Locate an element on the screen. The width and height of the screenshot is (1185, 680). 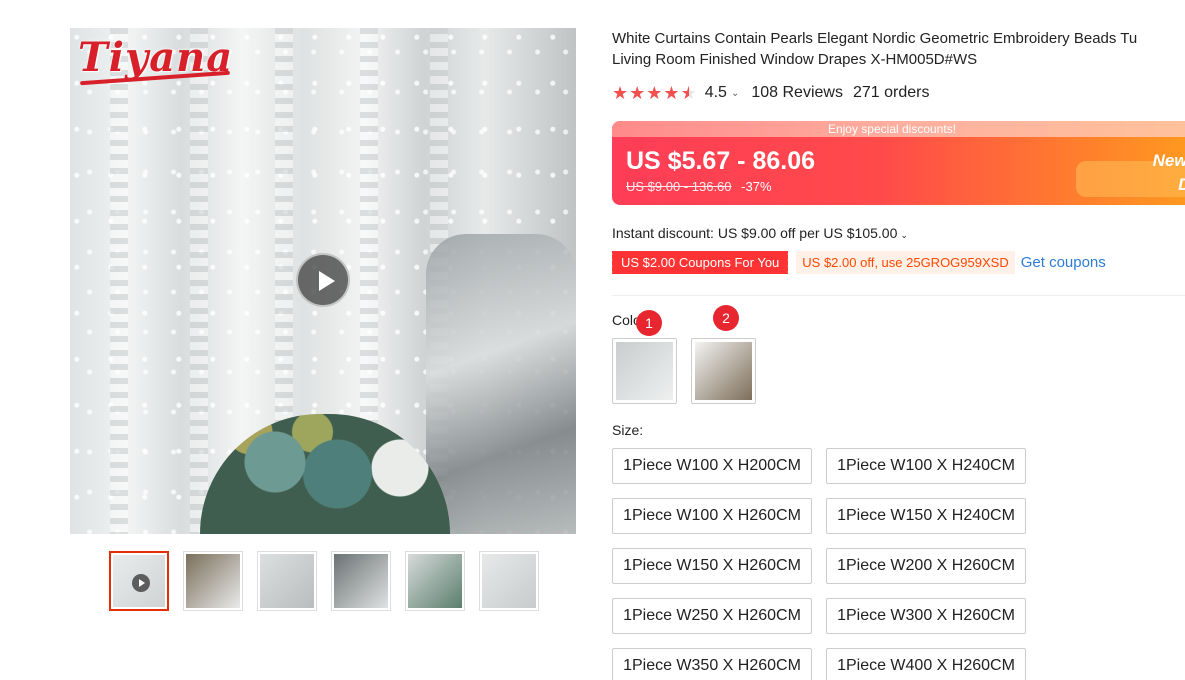
play-video-button is located at coordinates (323, 280).